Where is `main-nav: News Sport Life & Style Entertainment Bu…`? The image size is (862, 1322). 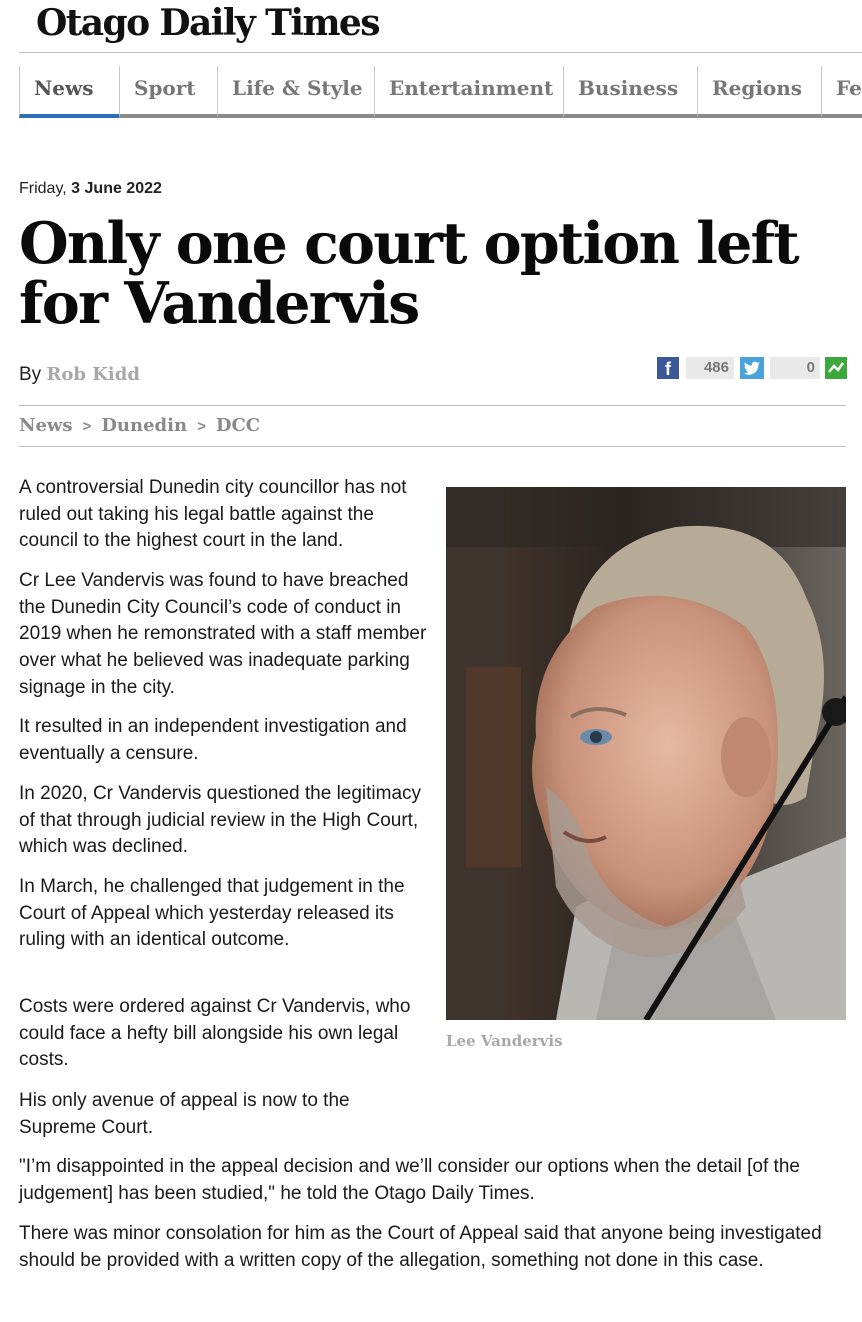 main-nav: News Sport Life & Style Entertainment Bu… is located at coordinates (440, 92).